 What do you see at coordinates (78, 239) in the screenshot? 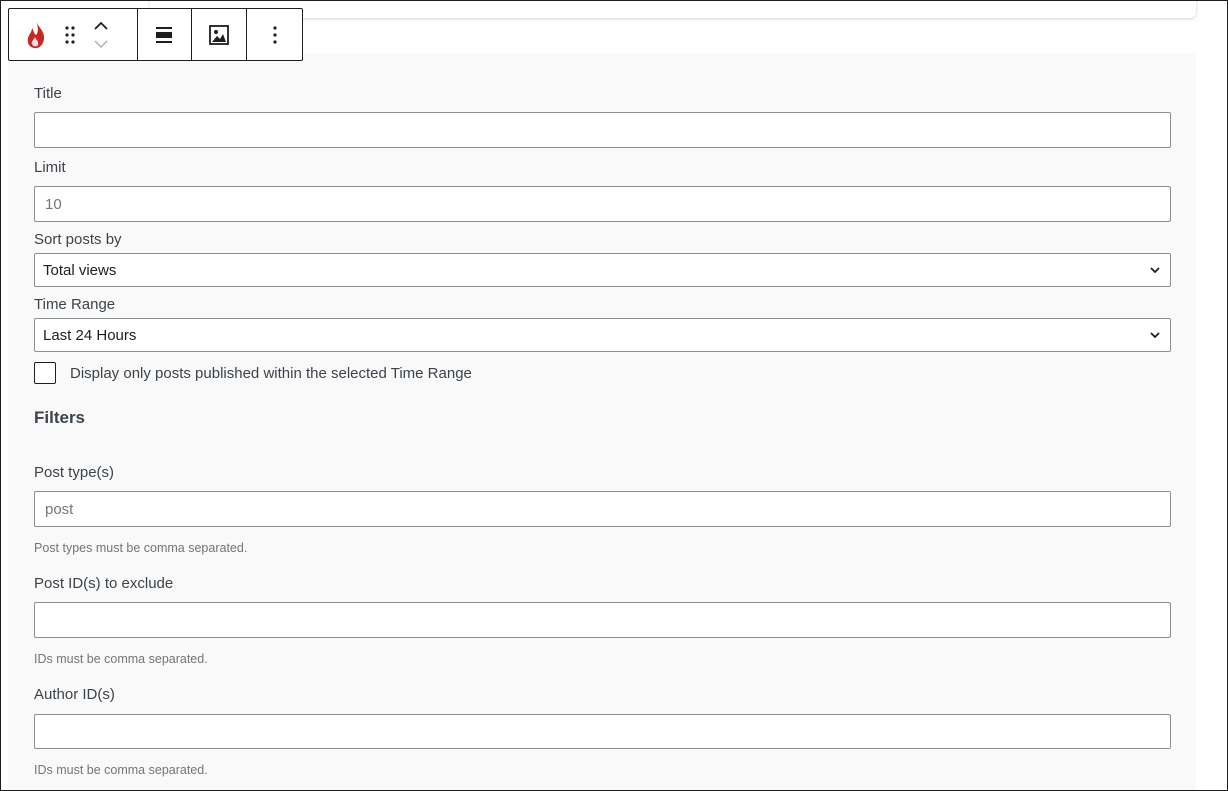
I see `sort-label: Sort posts by` at bounding box center [78, 239].